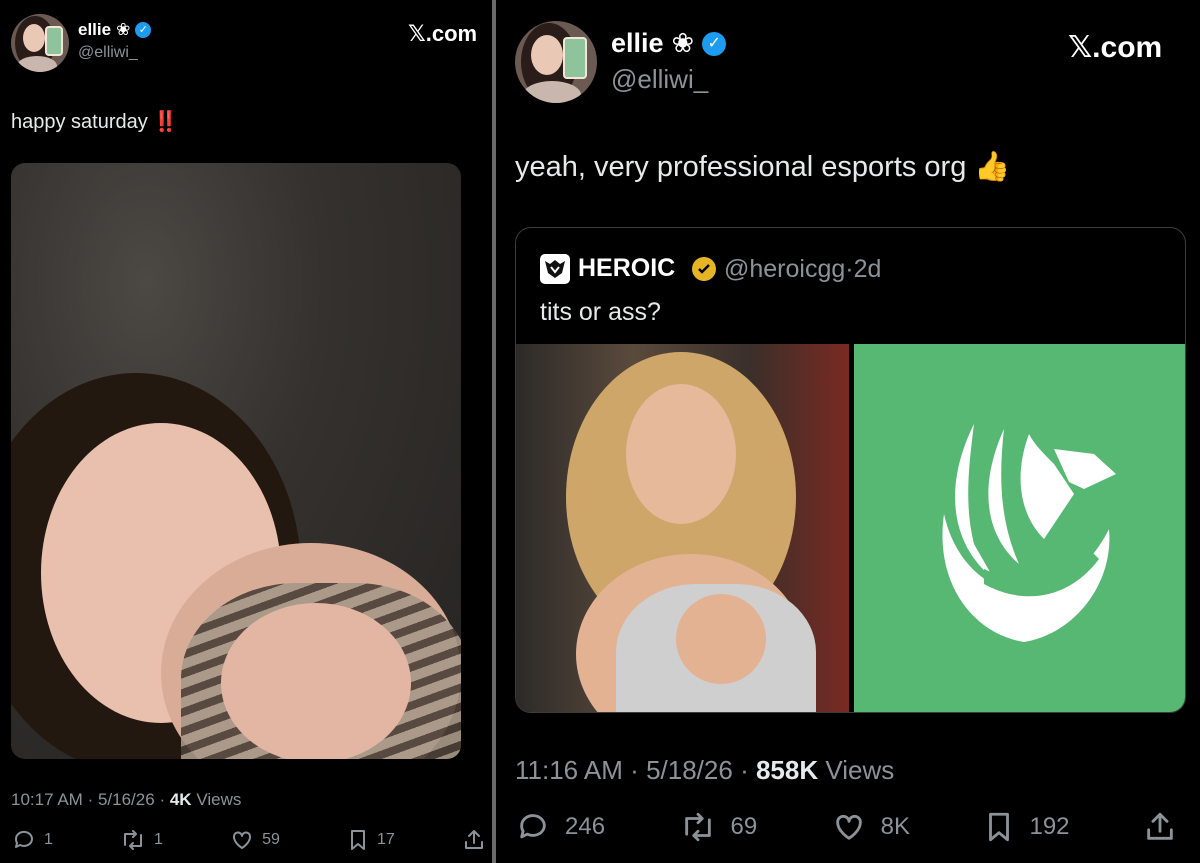 This screenshot has height=863, width=1200. I want to click on quoted-handle: @heroicgg, so click(785, 269).